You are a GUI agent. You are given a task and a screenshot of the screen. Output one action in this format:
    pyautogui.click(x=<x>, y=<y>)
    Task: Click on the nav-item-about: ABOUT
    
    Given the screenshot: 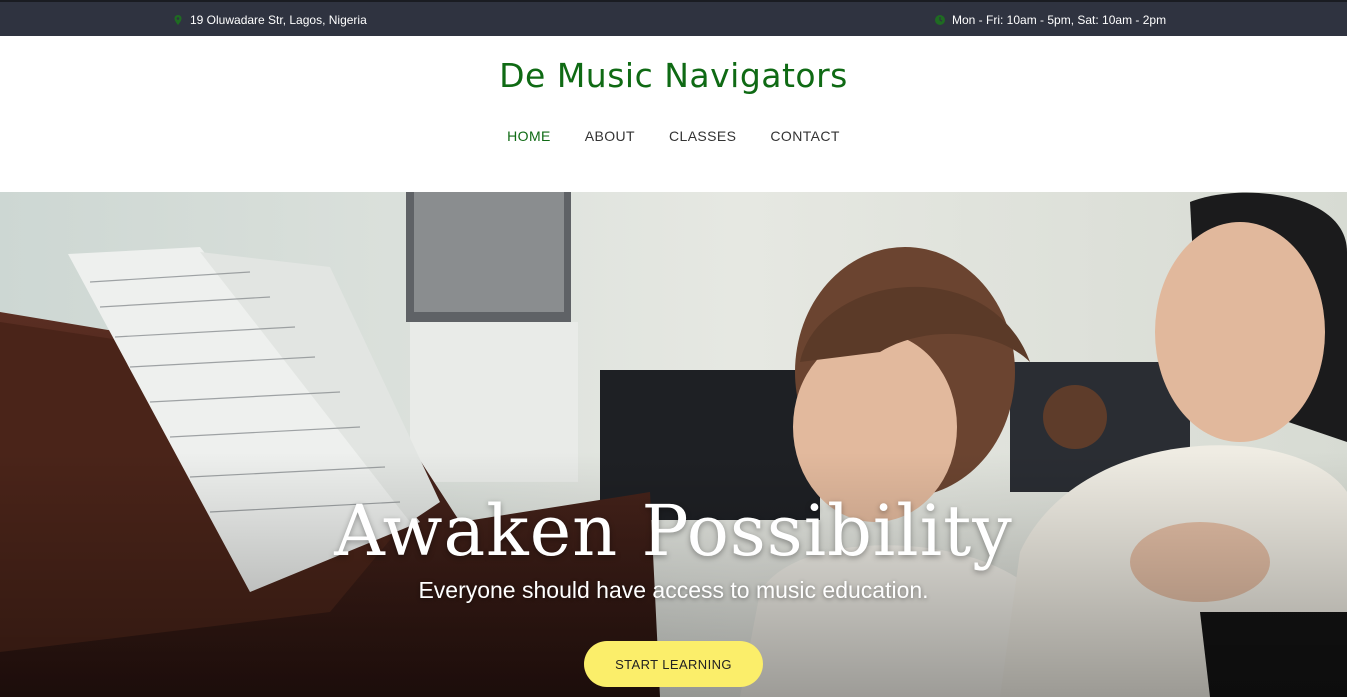 What is the action you would take?
    pyautogui.click(x=610, y=136)
    